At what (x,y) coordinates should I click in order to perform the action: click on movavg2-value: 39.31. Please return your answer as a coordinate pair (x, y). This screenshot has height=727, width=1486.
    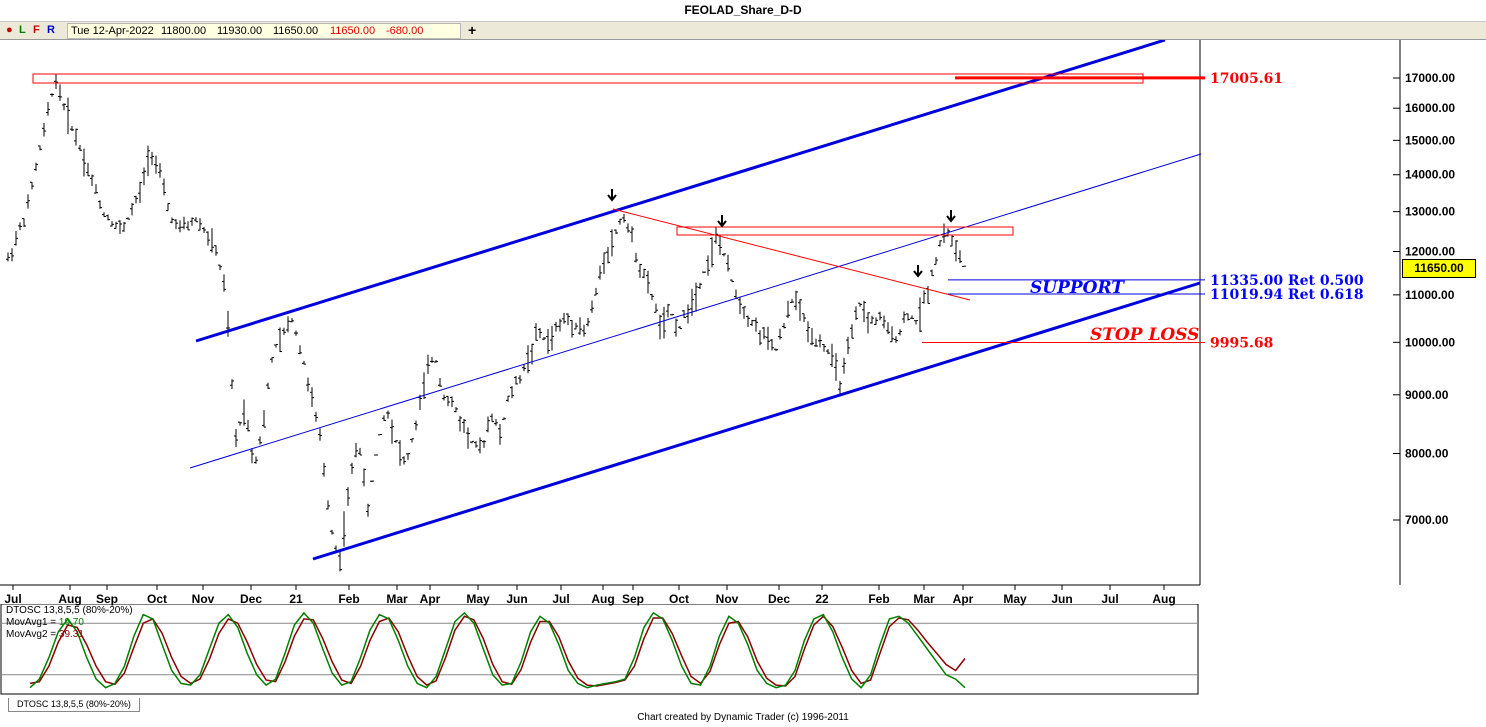
    Looking at the image, I should click on (71, 634).